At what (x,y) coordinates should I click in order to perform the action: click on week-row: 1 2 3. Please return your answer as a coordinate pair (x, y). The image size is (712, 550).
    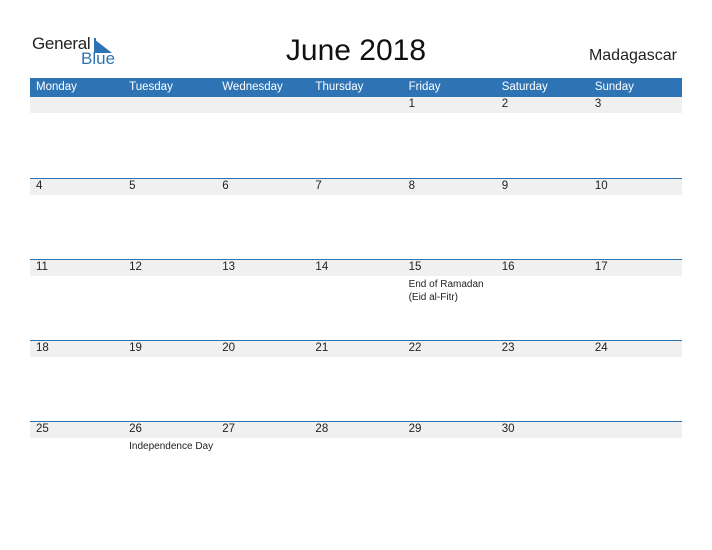
    Looking at the image, I should click on (356, 137).